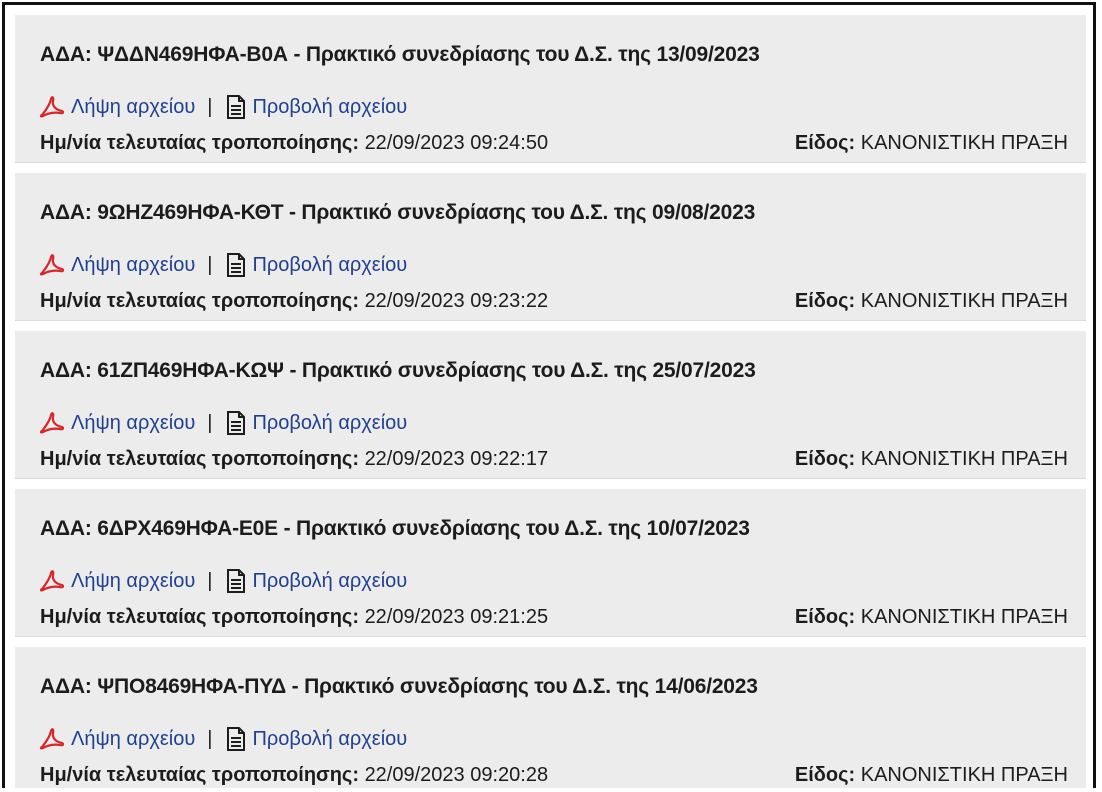 This screenshot has height=792, width=1102. I want to click on modified-value: 22/09/2023 09:23:22, so click(456, 301).